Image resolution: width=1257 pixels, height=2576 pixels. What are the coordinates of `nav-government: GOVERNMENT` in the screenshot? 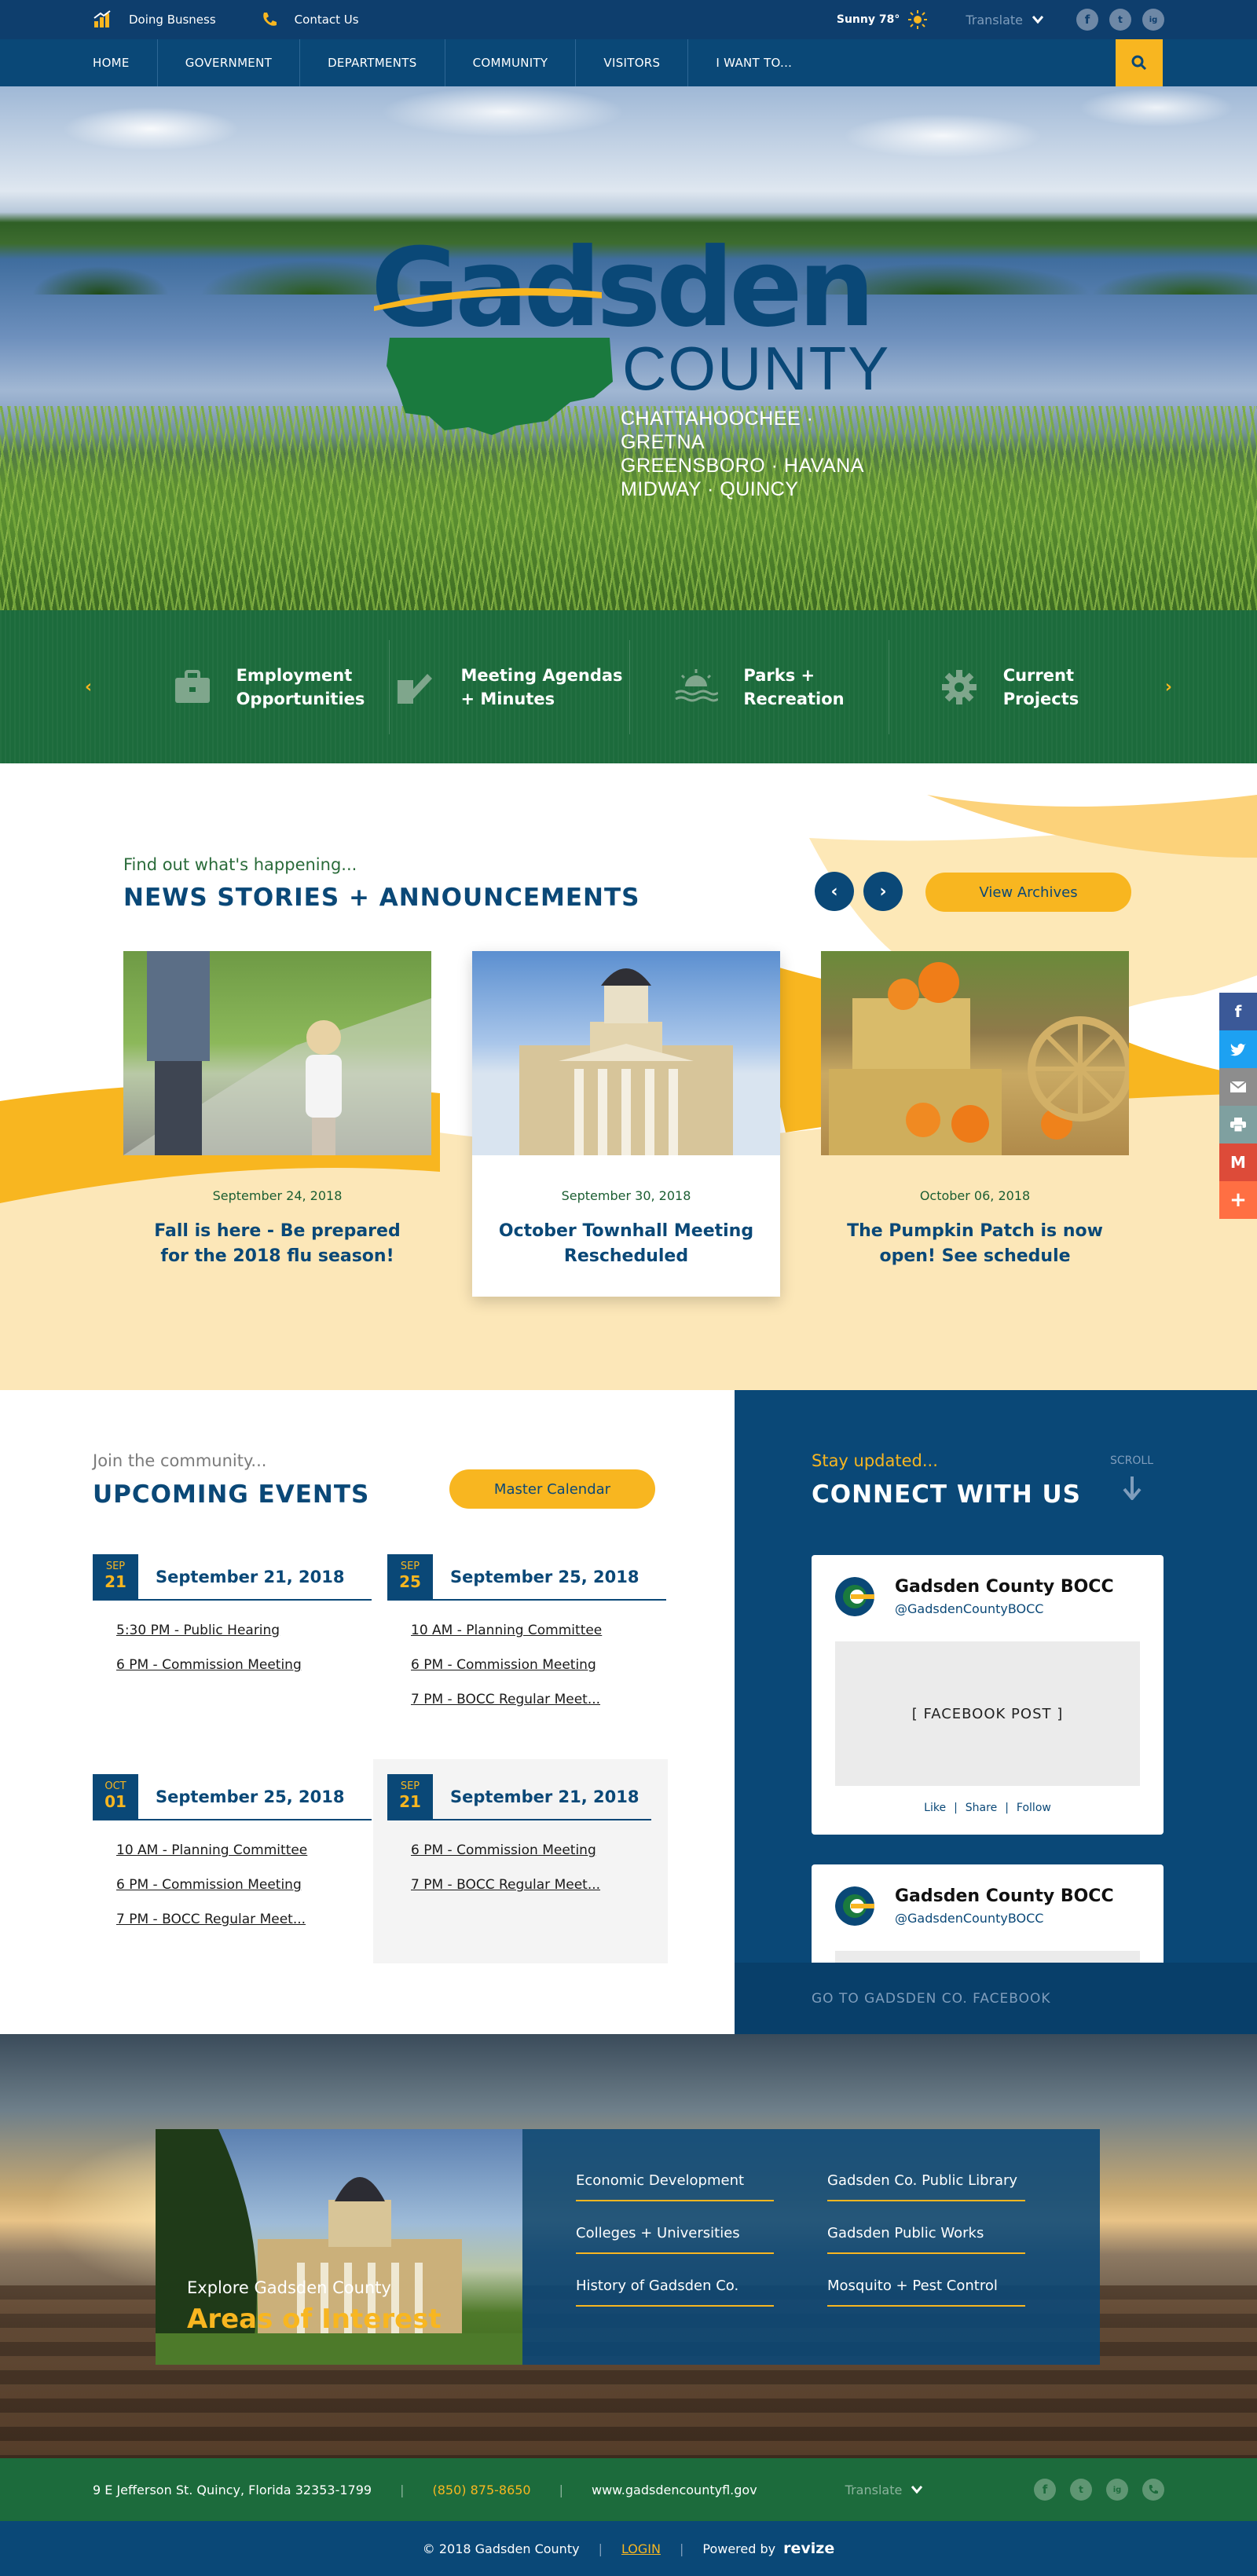 It's located at (229, 63).